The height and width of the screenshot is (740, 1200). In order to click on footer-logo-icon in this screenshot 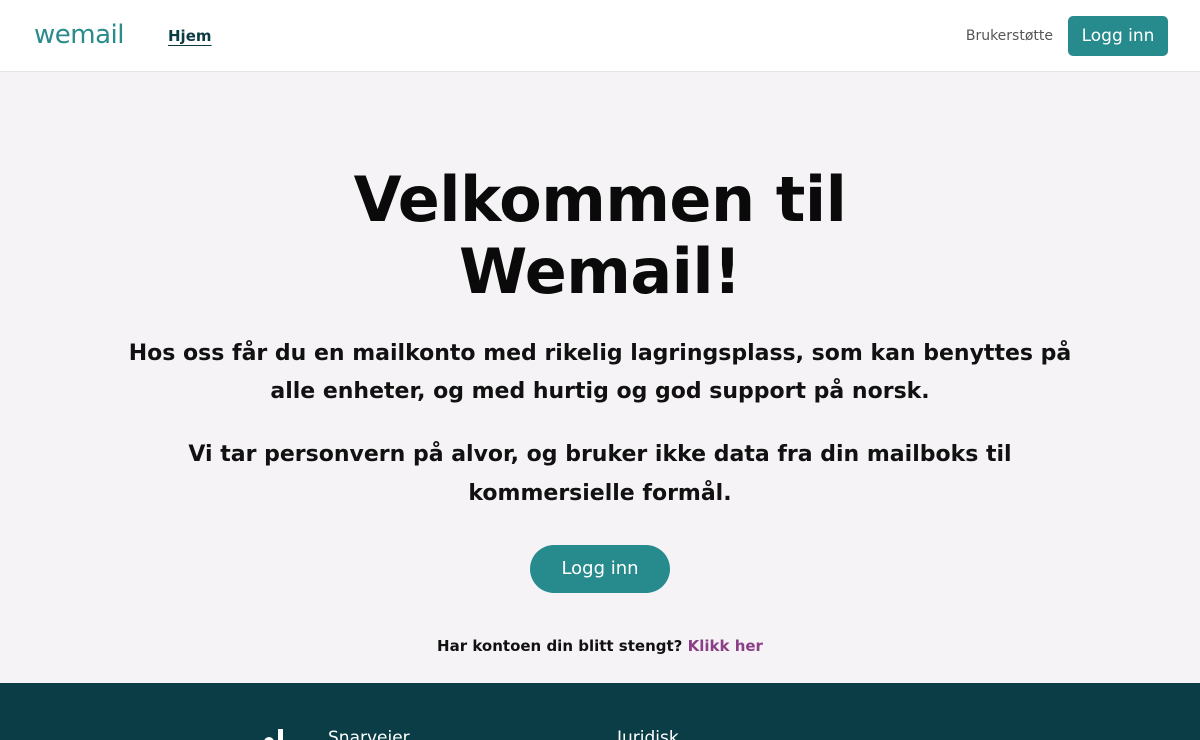, I will do `click(276, 731)`.